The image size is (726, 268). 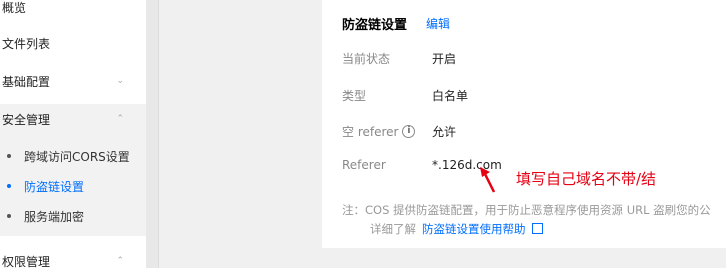 What do you see at coordinates (73, 257) in the screenshot?
I see `sidebar-item-permissions: 权限管理 ⌃` at bounding box center [73, 257].